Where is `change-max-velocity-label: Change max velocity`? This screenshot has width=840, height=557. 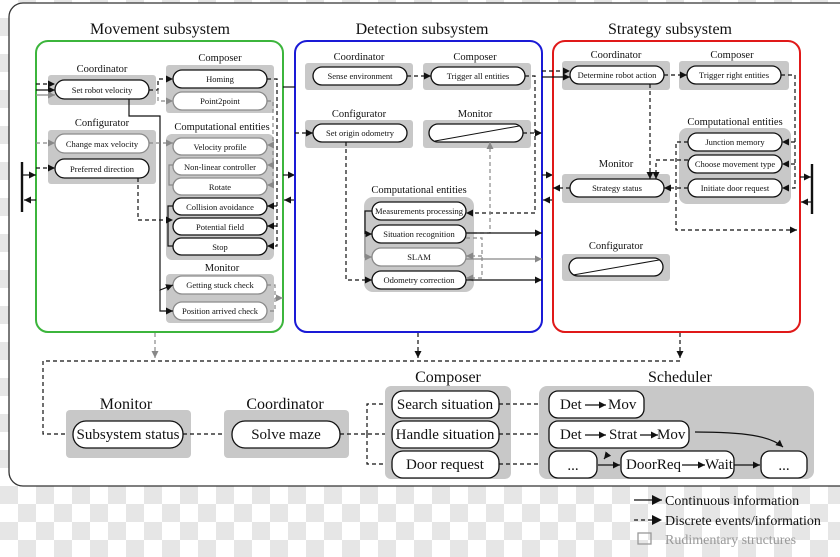 change-max-velocity-label: Change max velocity is located at coordinates (102, 144).